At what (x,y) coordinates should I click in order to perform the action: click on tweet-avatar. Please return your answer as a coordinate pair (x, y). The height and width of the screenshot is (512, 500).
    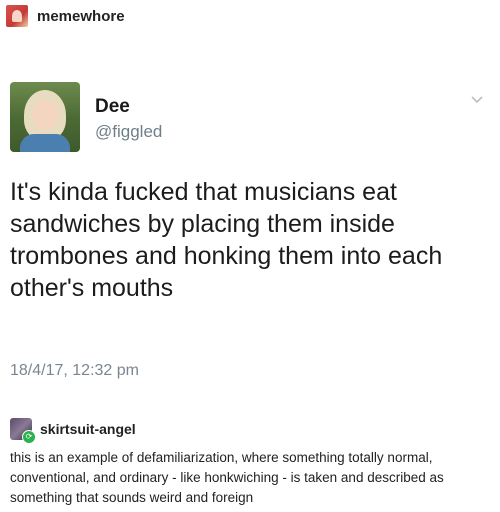
    Looking at the image, I should click on (45, 117).